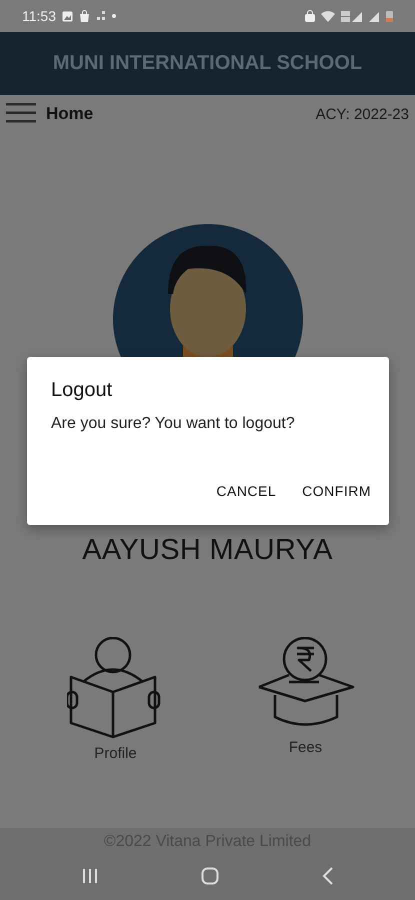 The height and width of the screenshot is (900, 415). I want to click on student-name: AAYUSH MAURYA, so click(207, 550).